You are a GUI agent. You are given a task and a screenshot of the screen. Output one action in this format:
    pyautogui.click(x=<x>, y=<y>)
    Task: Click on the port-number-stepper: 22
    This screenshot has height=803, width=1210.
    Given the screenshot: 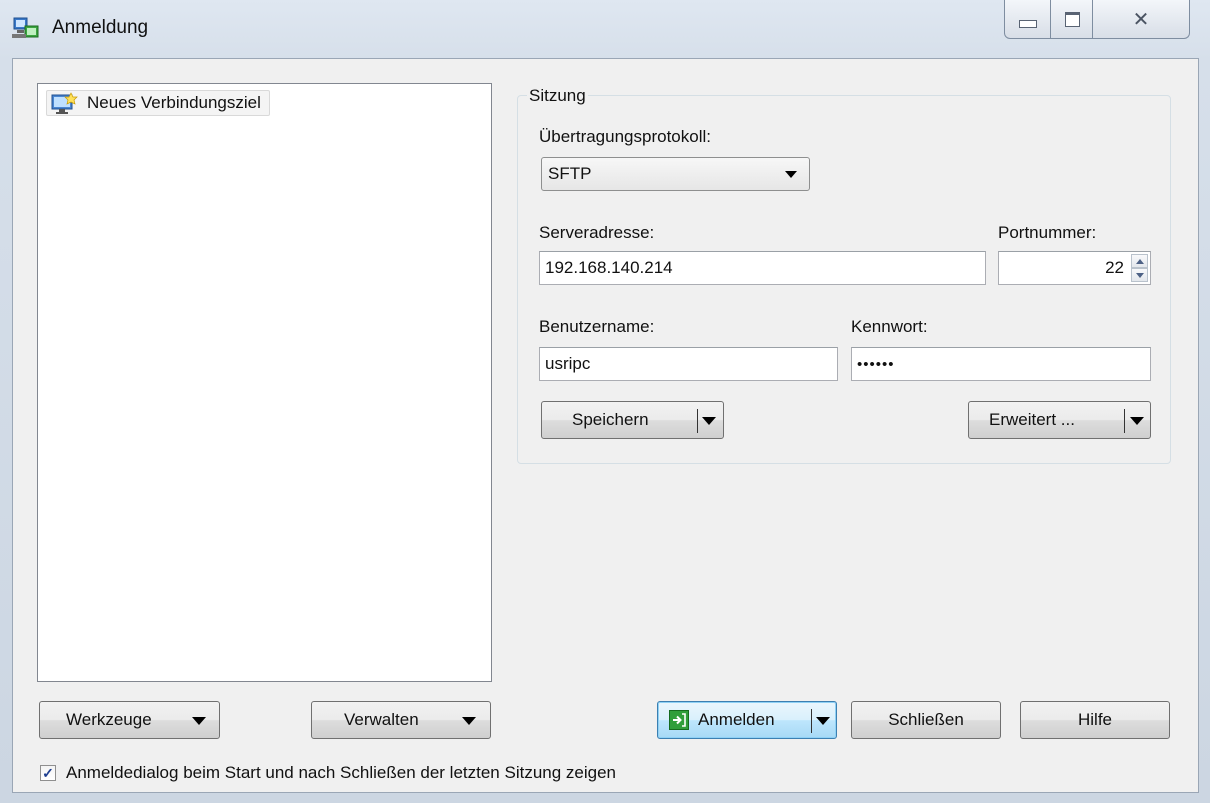 What is the action you would take?
    pyautogui.click(x=1074, y=268)
    